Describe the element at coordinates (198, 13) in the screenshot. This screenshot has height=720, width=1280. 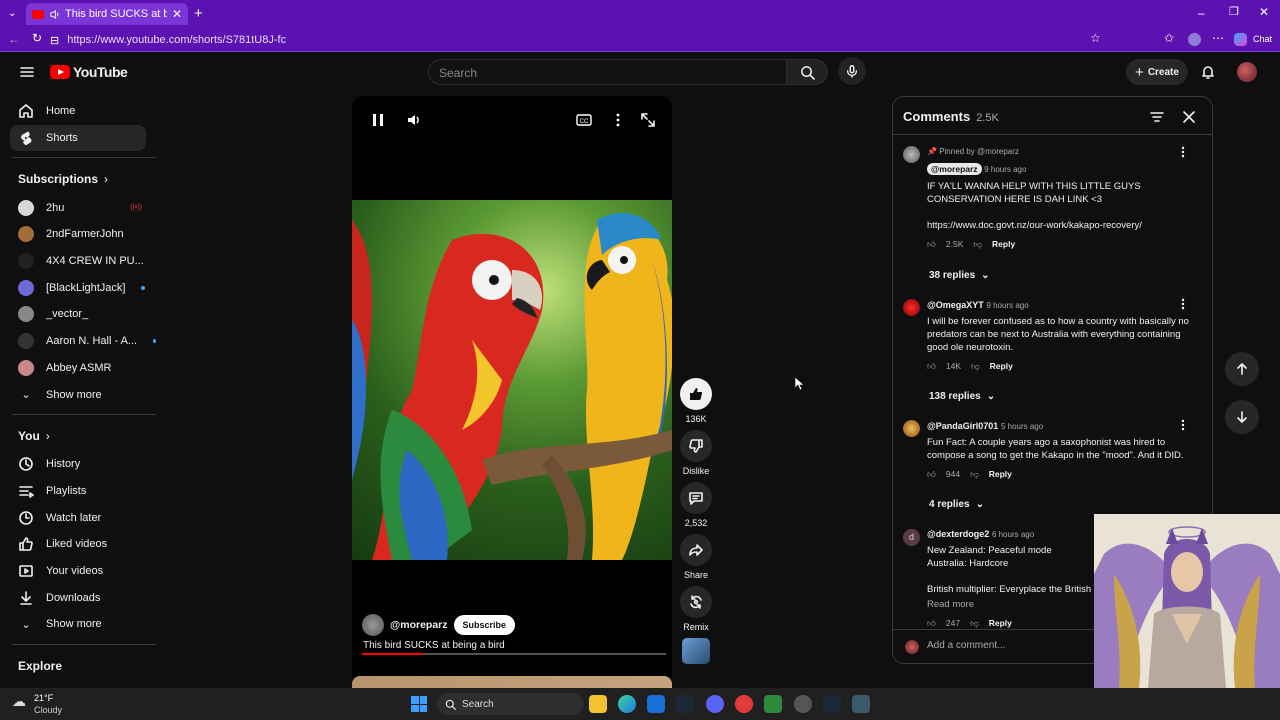
I see `new-tab-icon: +` at that location.